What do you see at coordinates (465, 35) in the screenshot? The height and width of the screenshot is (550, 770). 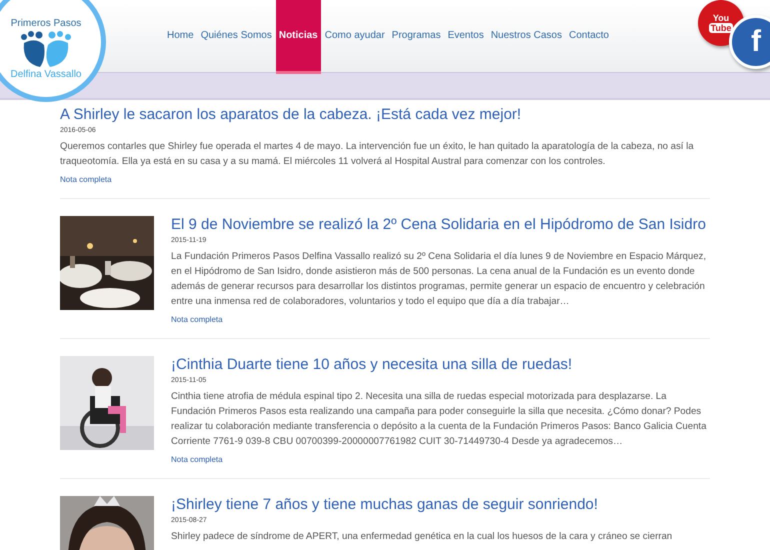 I see `nav-link: Eventos` at bounding box center [465, 35].